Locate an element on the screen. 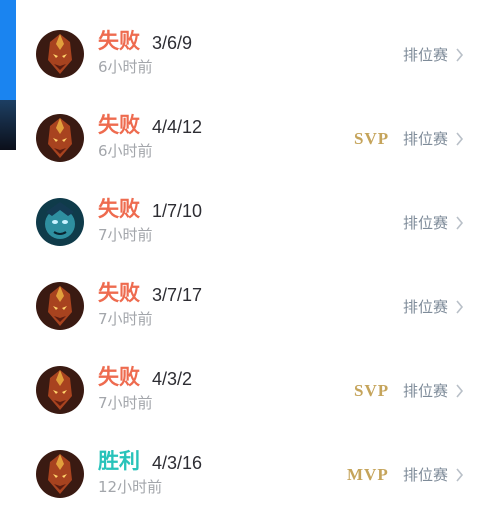 This screenshot has width=500, height=532. kda-score: 4/3/16 is located at coordinates (177, 463).